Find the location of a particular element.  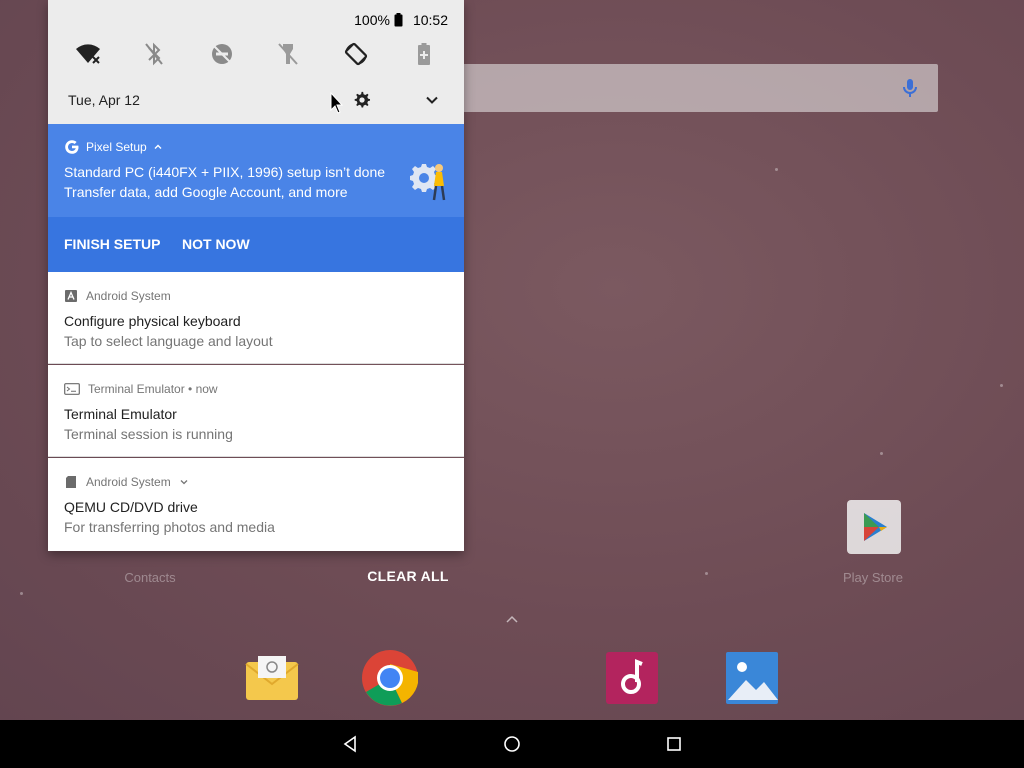

music-app-icon is located at coordinates (632, 678).